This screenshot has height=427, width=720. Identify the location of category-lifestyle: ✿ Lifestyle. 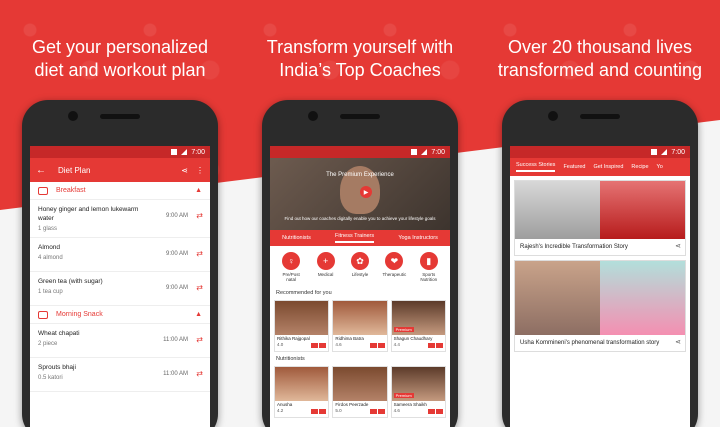
(360, 267).